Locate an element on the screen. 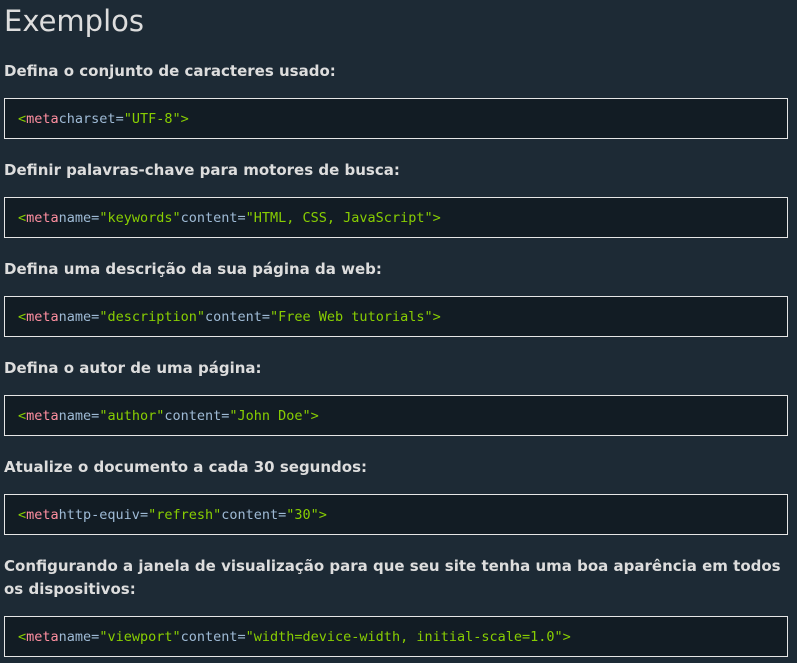 The image size is (797, 663). attribute-value: "keywords" is located at coordinates (140, 217).